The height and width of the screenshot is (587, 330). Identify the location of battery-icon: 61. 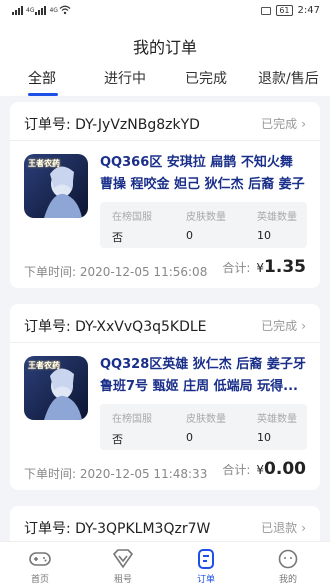
(284, 10).